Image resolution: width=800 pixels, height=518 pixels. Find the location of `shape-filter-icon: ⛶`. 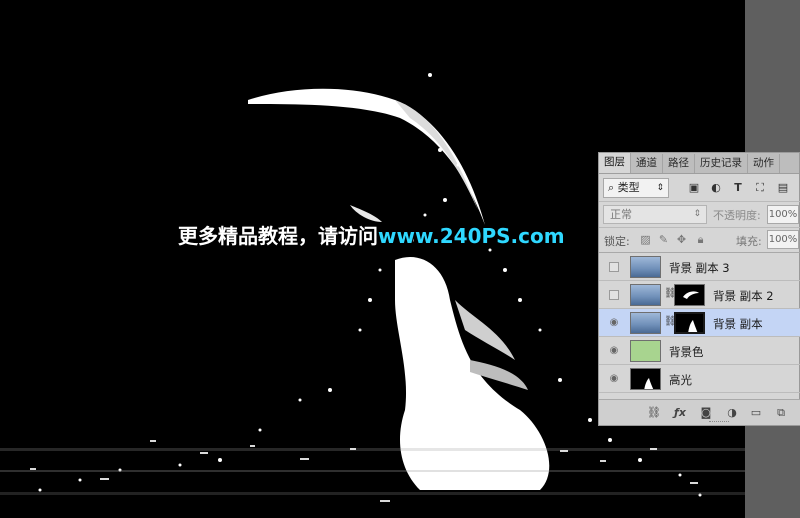

shape-filter-icon: ⛶ is located at coordinates (760, 188).